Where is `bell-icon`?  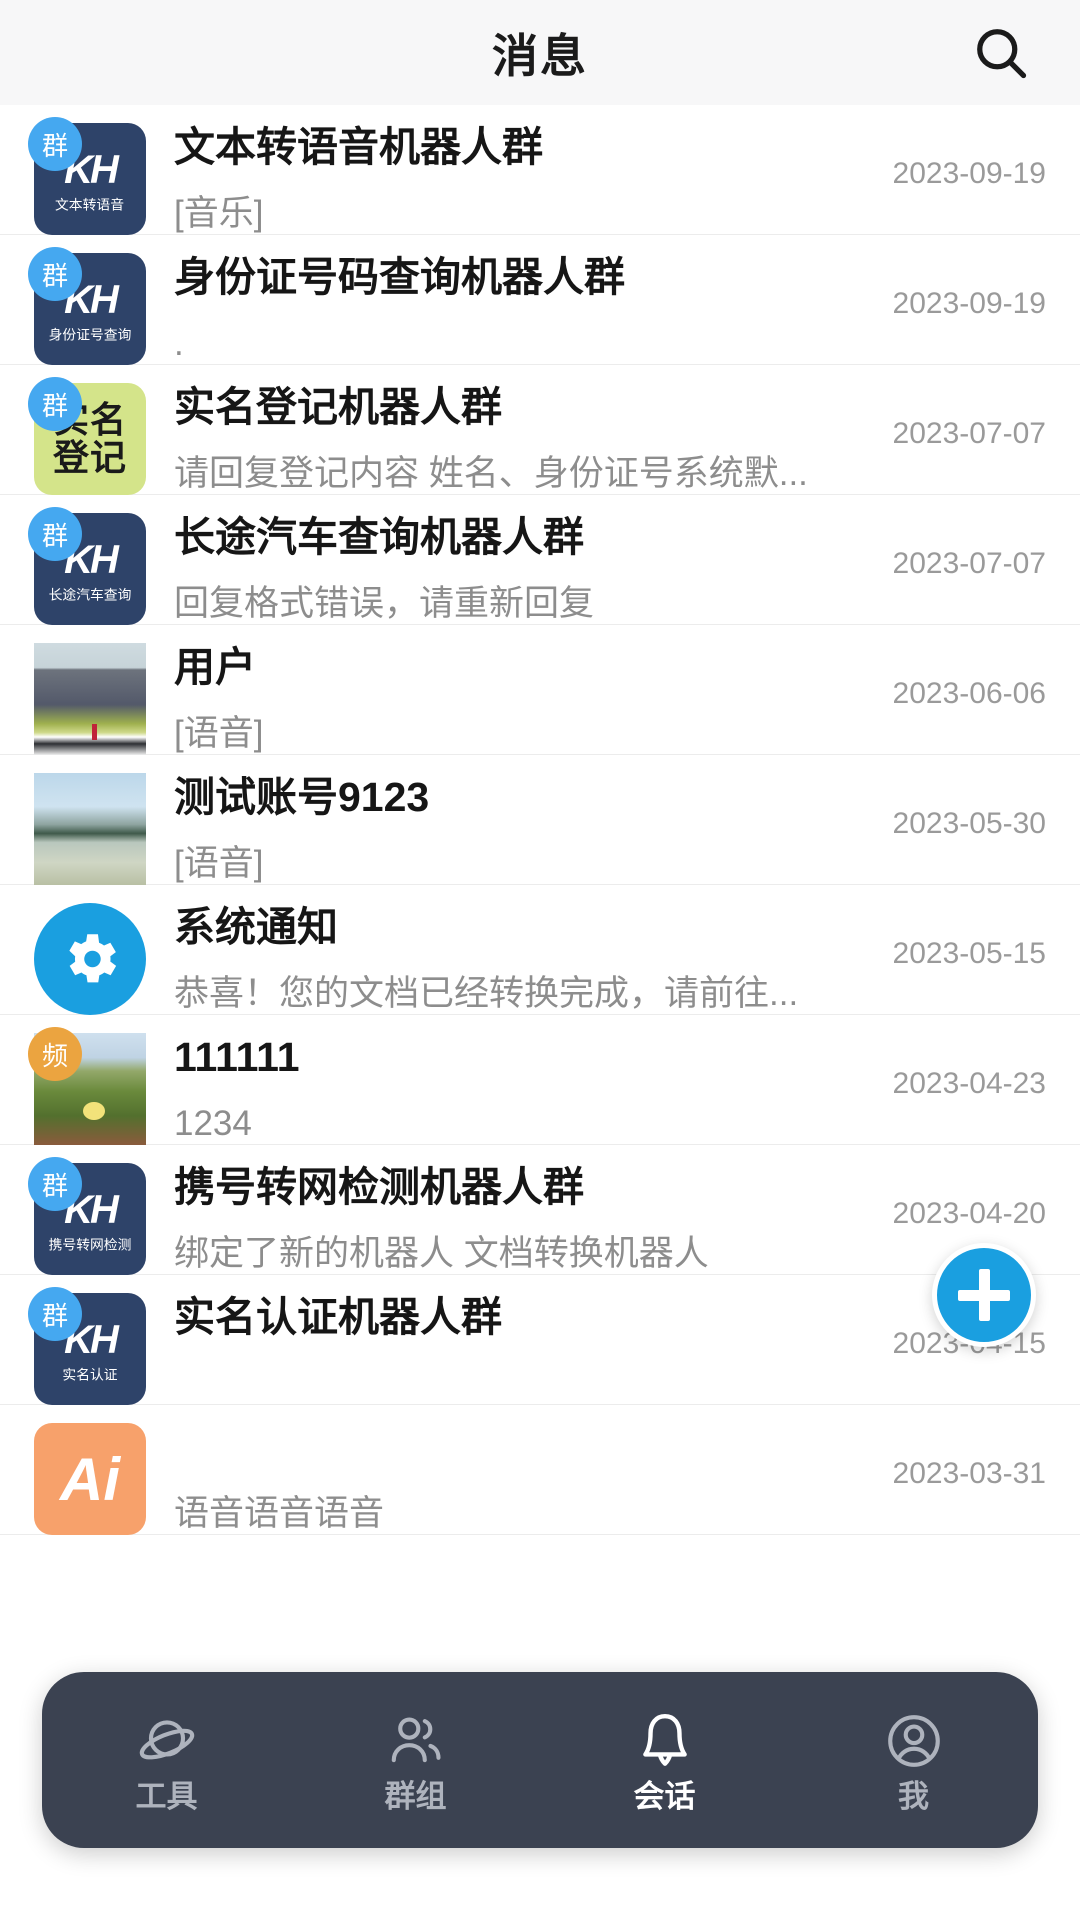 bell-icon is located at coordinates (665, 1741).